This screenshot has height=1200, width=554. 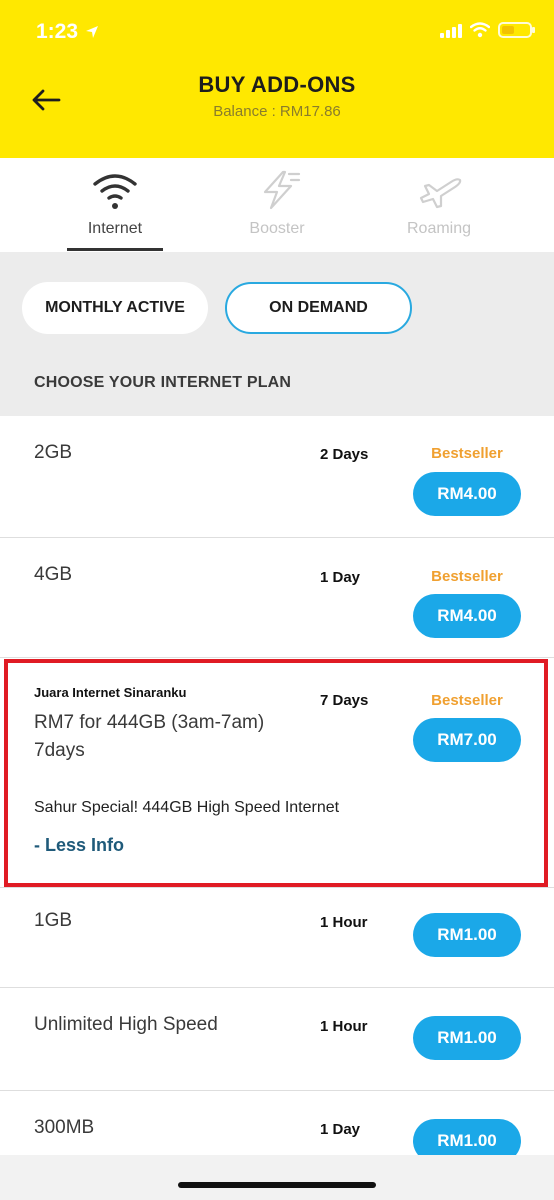 What do you see at coordinates (277, 1185) in the screenshot?
I see `home-indicator` at bounding box center [277, 1185].